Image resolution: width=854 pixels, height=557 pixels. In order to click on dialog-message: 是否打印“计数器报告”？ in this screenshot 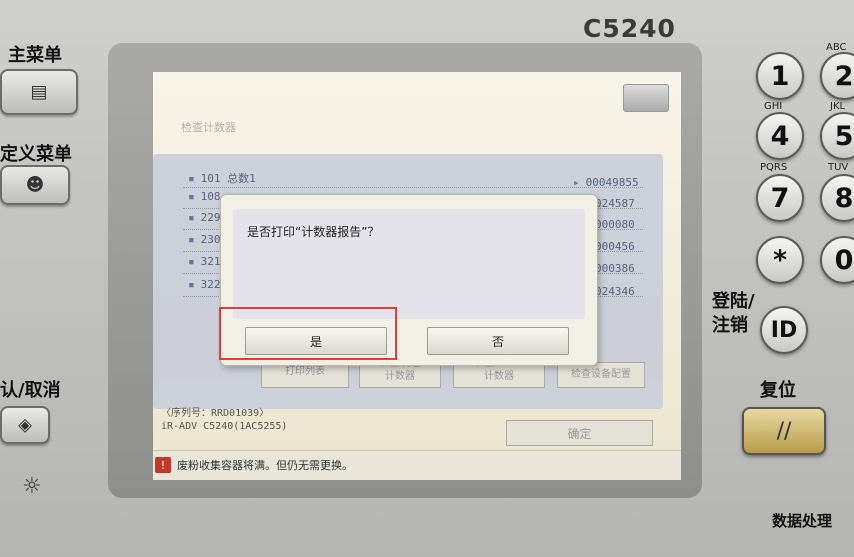, I will do `click(313, 232)`.